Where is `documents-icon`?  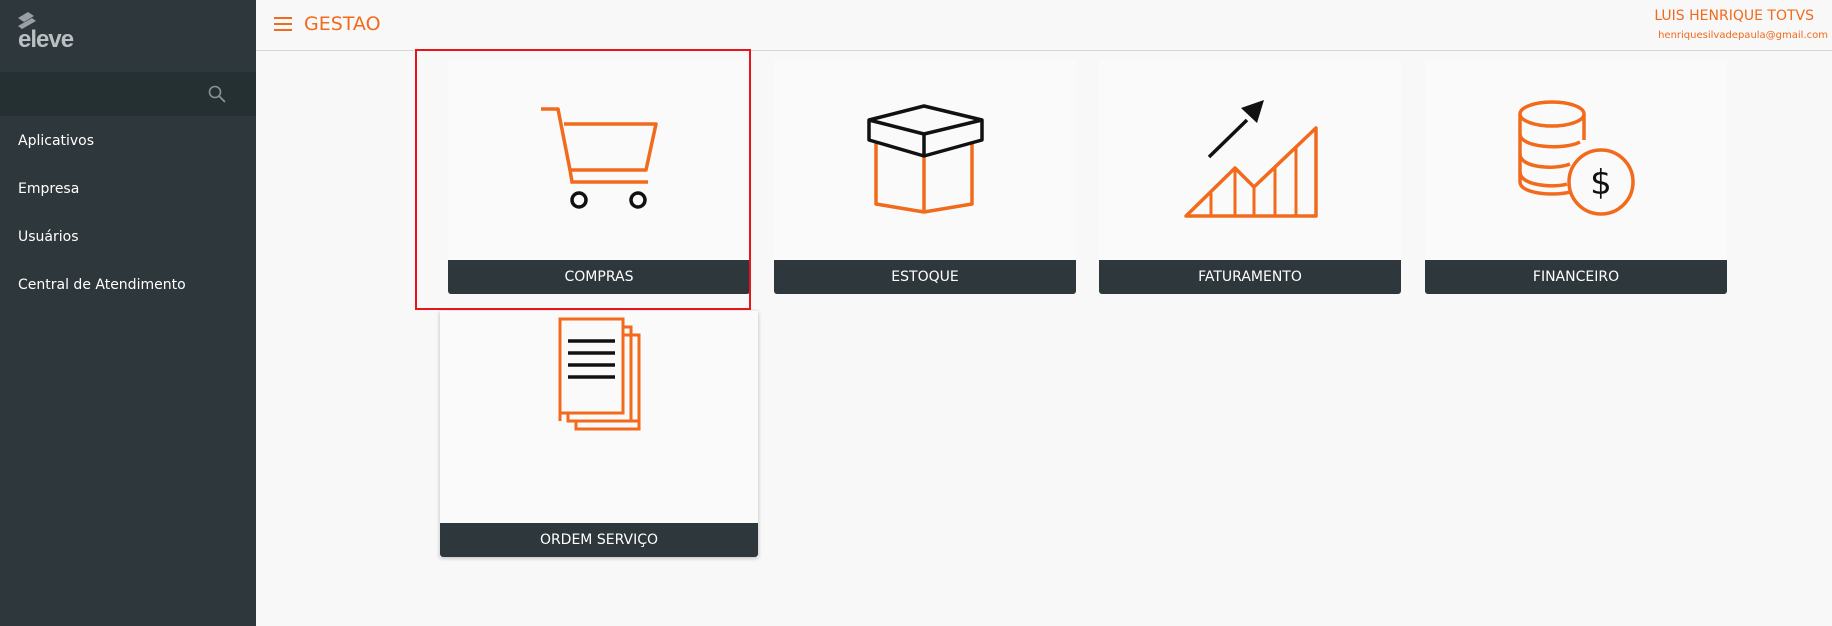 documents-icon is located at coordinates (599, 374).